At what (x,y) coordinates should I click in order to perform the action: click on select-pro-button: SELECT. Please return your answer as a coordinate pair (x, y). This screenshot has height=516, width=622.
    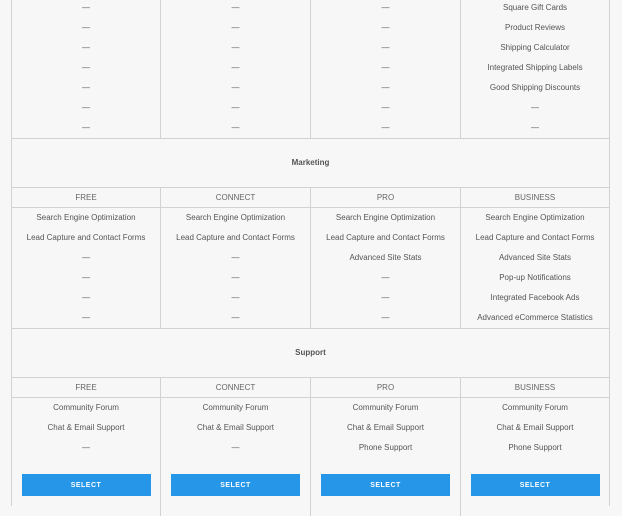
    Looking at the image, I should click on (385, 485).